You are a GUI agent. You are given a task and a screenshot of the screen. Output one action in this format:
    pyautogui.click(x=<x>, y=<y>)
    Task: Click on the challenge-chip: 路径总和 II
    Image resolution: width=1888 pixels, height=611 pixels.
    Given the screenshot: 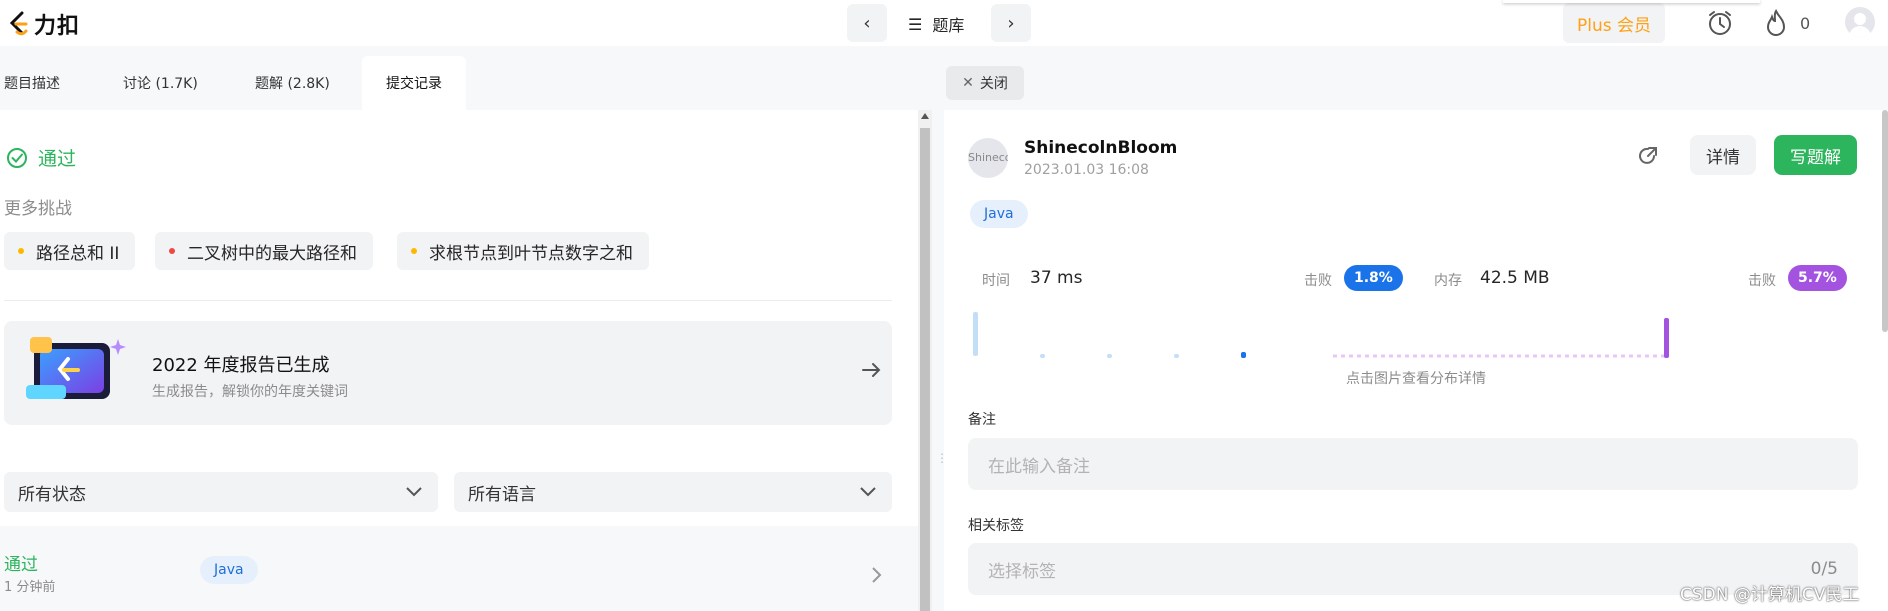 What is the action you would take?
    pyautogui.click(x=70, y=251)
    